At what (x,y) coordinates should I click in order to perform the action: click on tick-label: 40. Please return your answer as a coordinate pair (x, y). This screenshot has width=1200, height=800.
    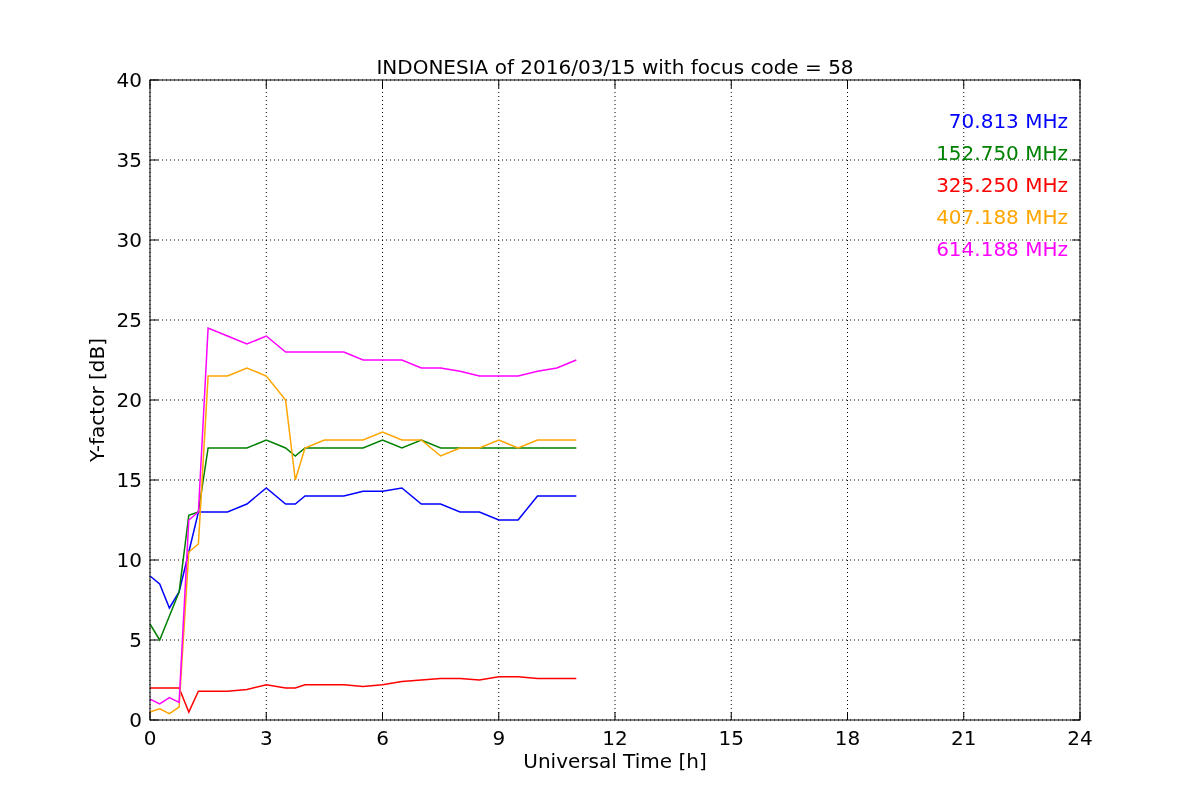
    Looking at the image, I should click on (129, 80).